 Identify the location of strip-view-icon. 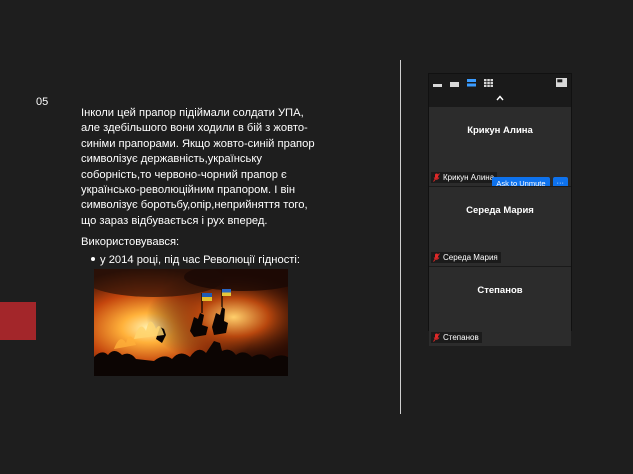
(471, 83).